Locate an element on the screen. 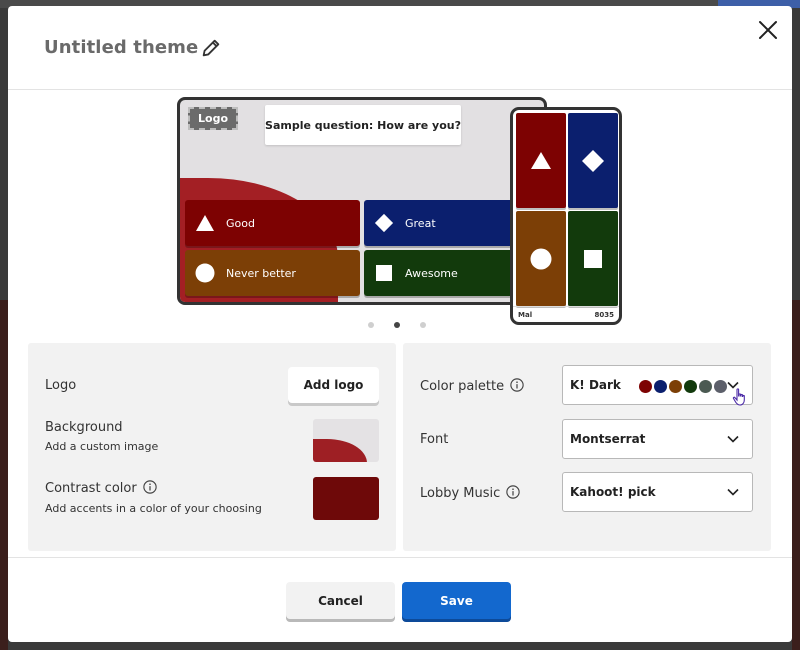 This screenshot has width=800, height=650. backdrop-left is located at coordinates (4, 475).